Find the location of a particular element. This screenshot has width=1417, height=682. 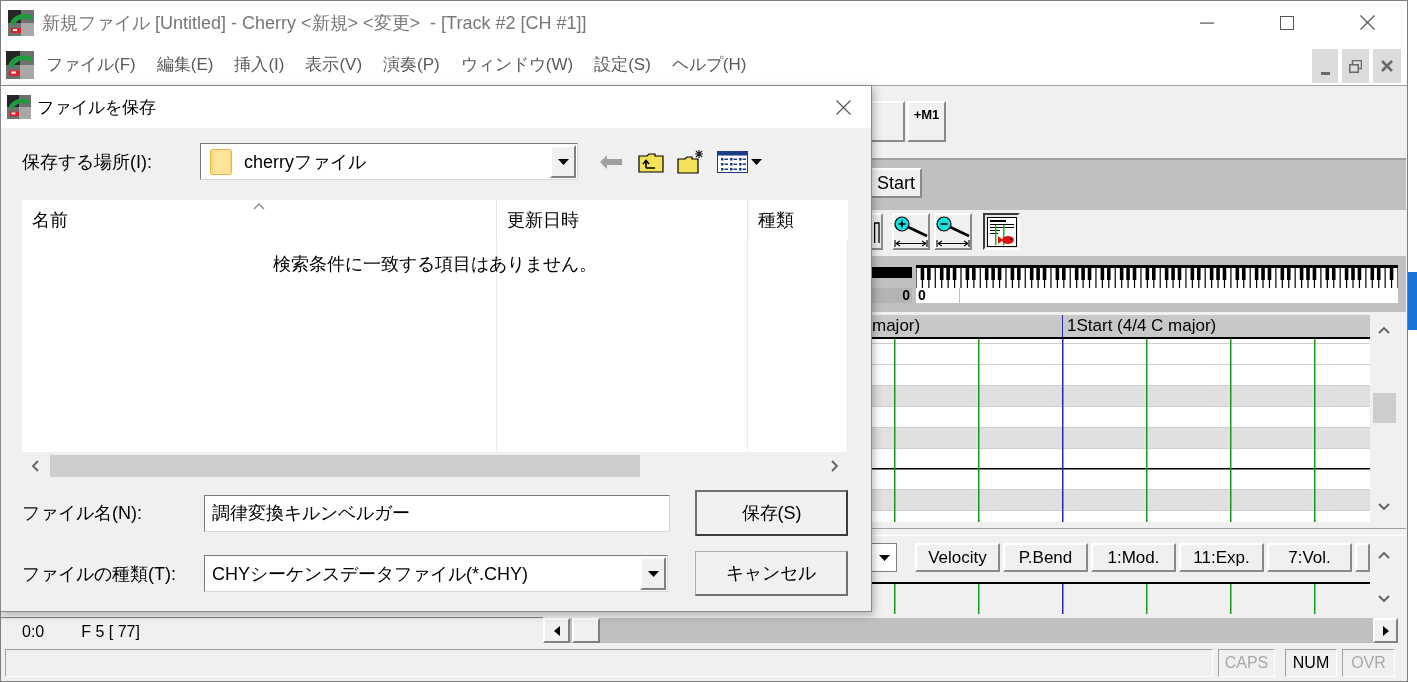

chevron-right-icon is located at coordinates (835, 466).